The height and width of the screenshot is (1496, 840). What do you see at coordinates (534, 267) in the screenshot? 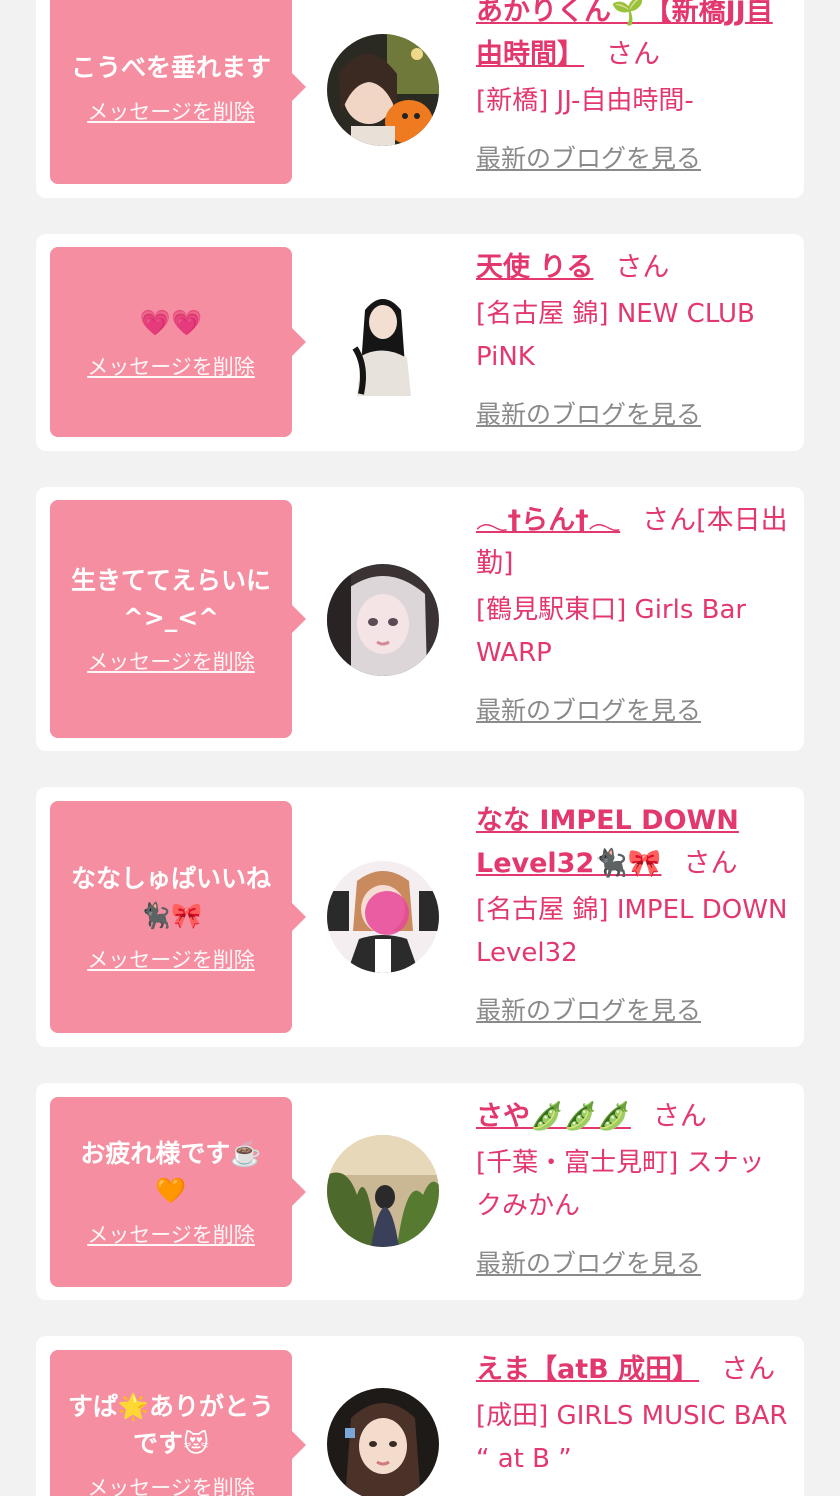
I see `cast-name-link: 天使 りる` at bounding box center [534, 267].